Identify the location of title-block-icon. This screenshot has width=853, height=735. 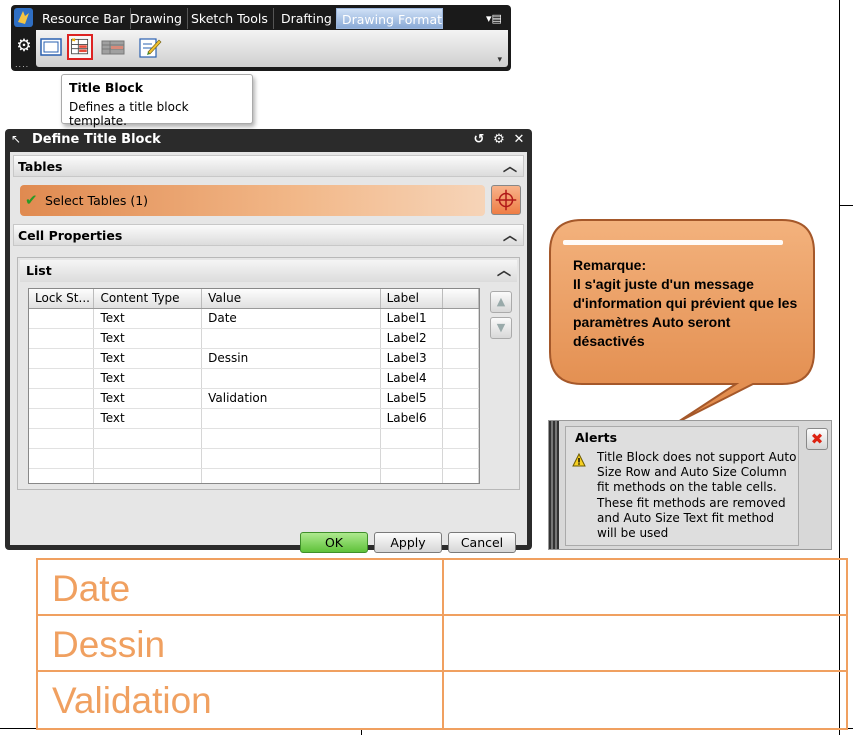
(80, 47).